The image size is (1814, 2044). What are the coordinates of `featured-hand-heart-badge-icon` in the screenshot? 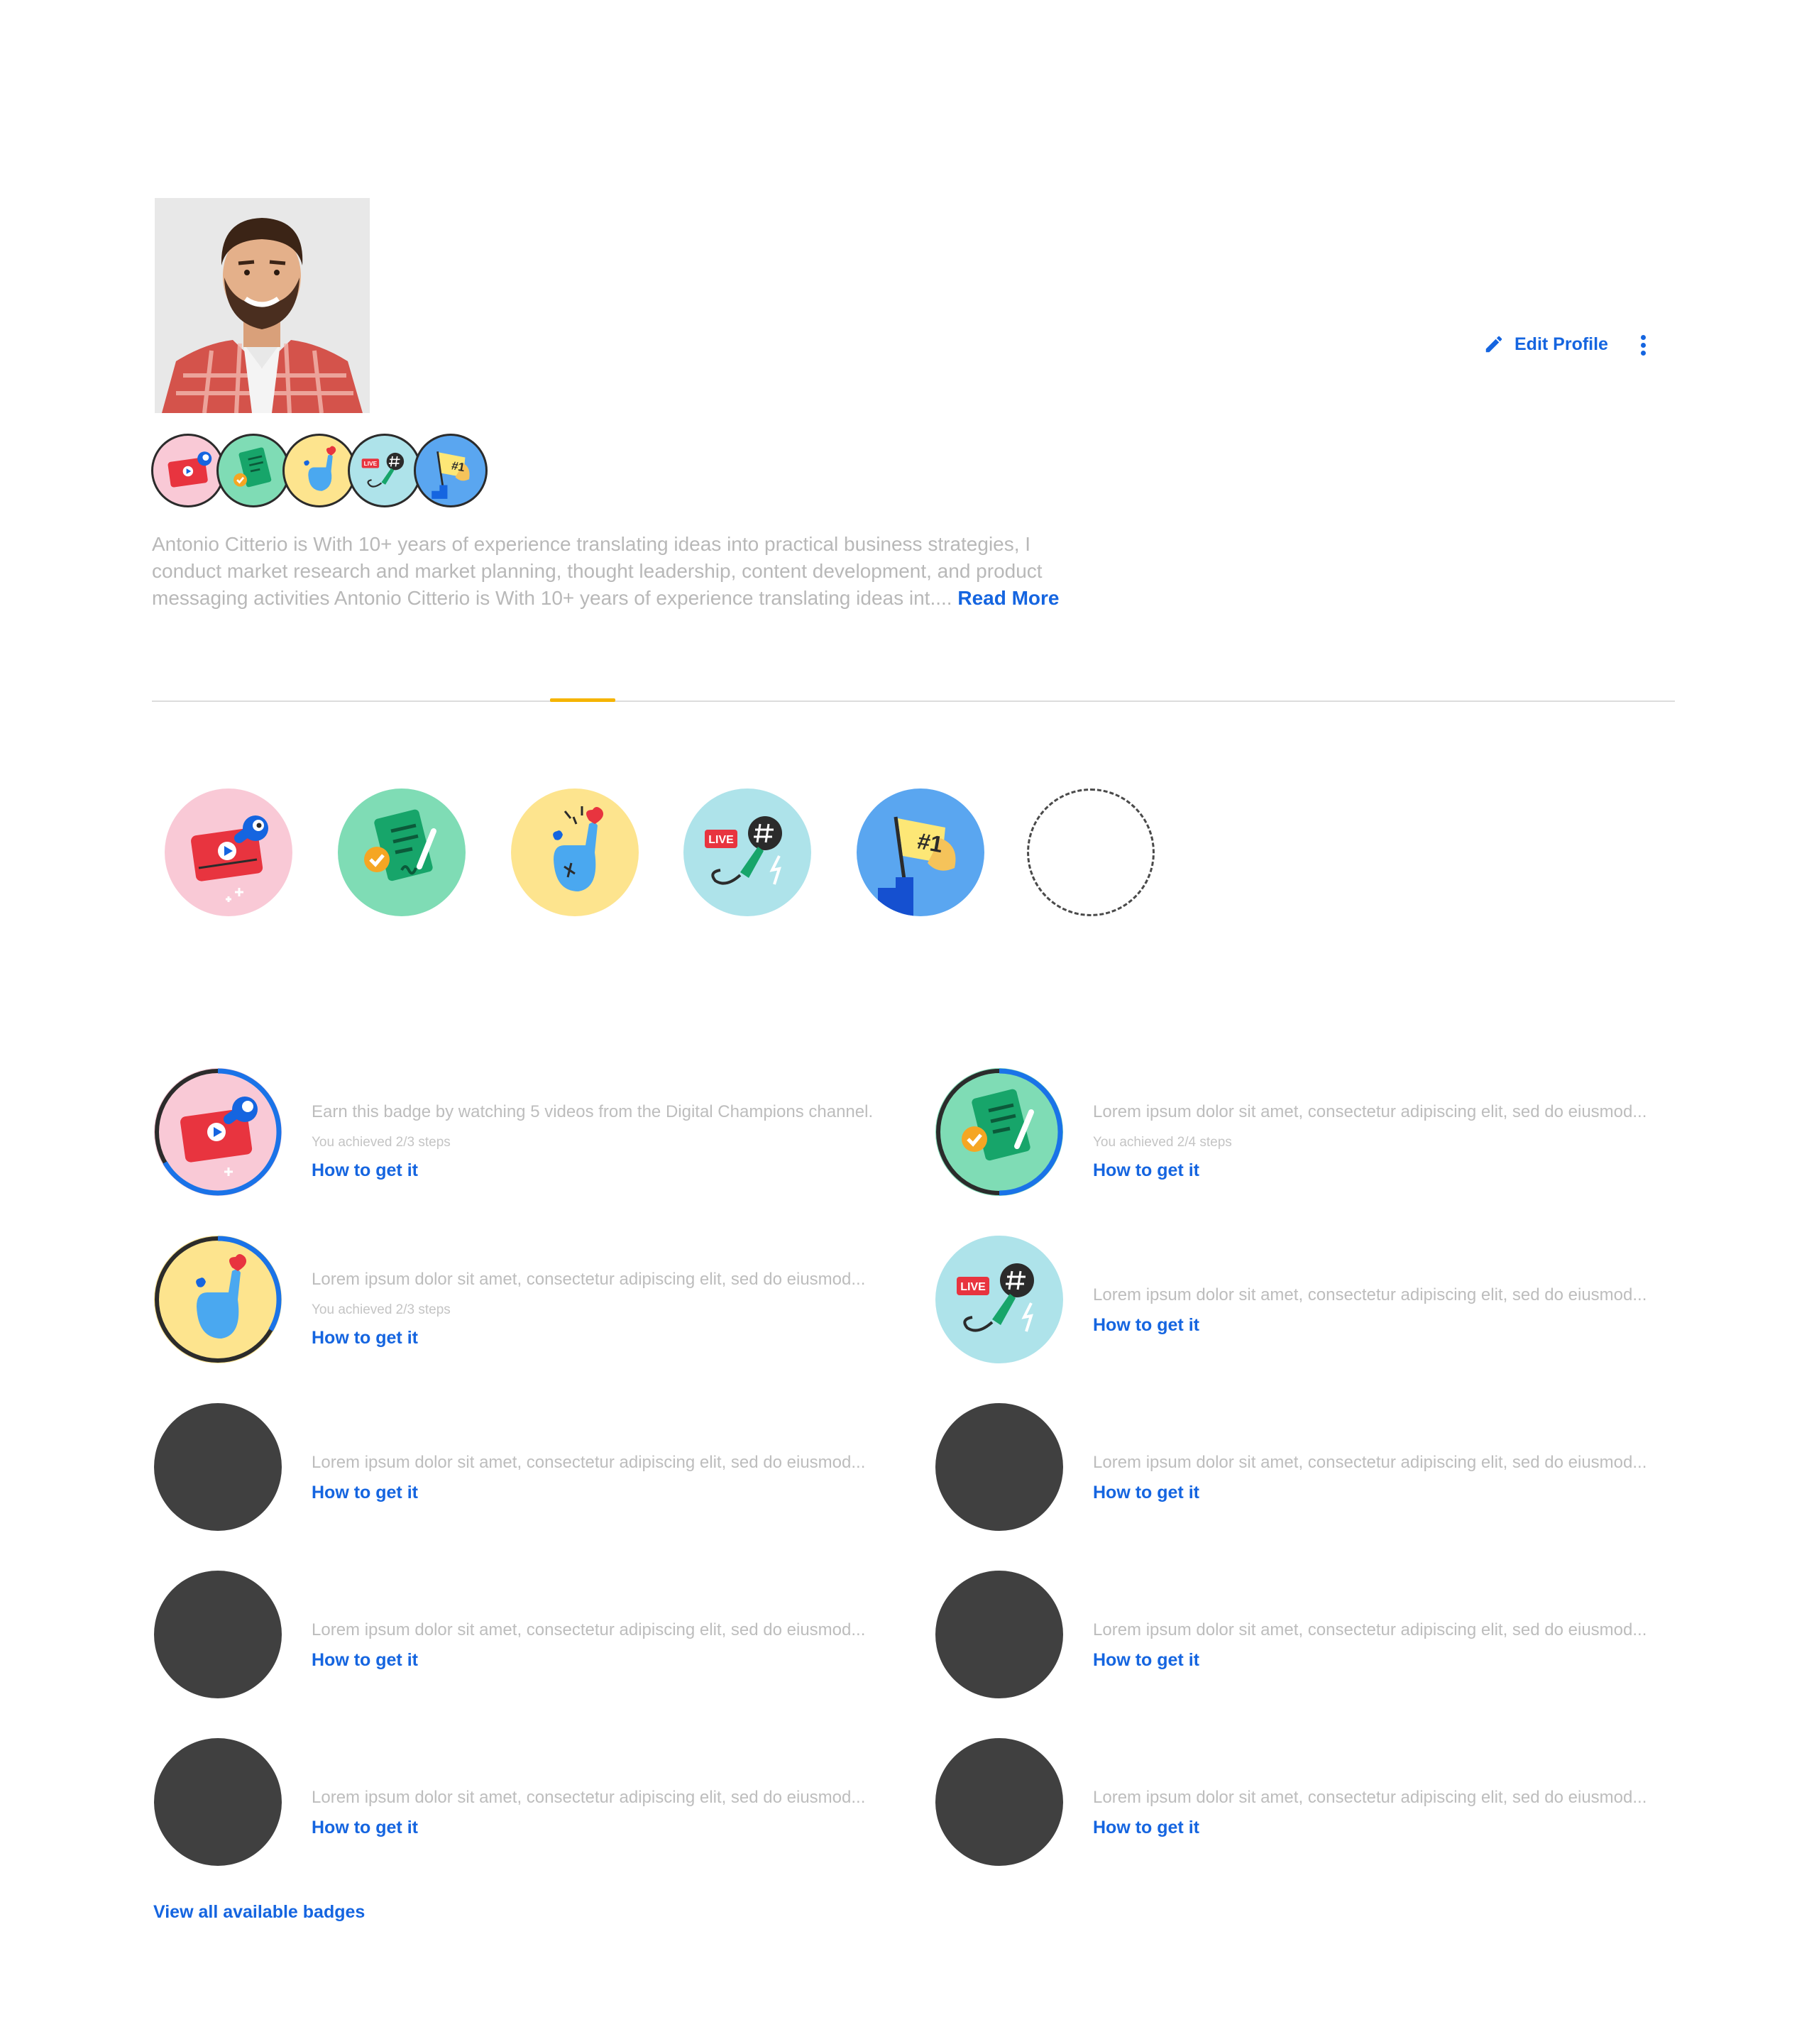 It's located at (575, 852).